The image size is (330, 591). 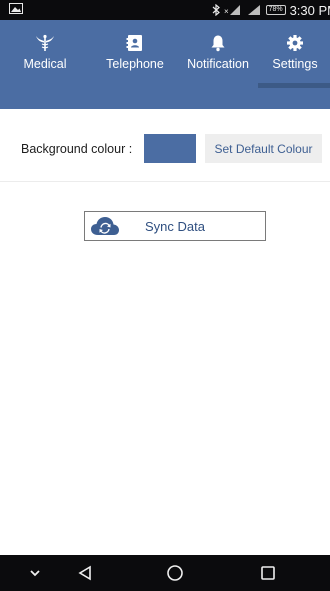 I want to click on status-indicators: × 78% 3:30 PM, so click(x=271, y=10).